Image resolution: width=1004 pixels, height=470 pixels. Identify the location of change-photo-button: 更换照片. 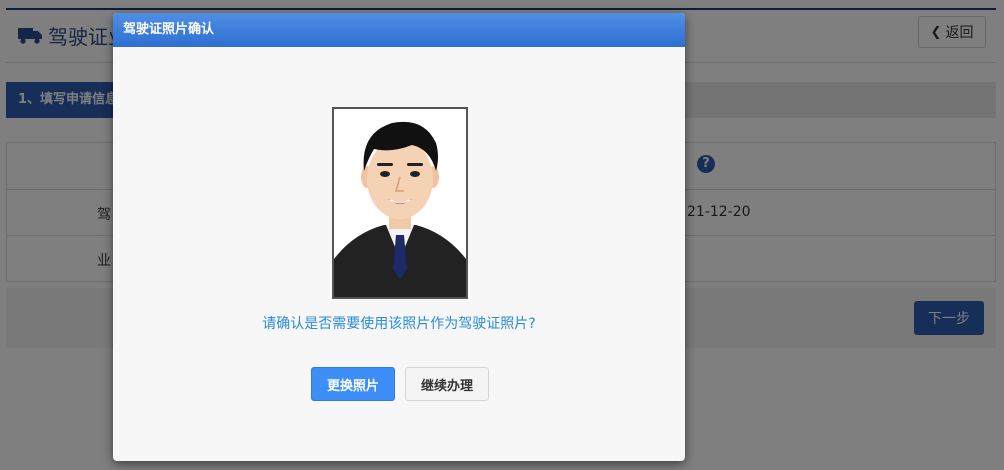
(353, 384).